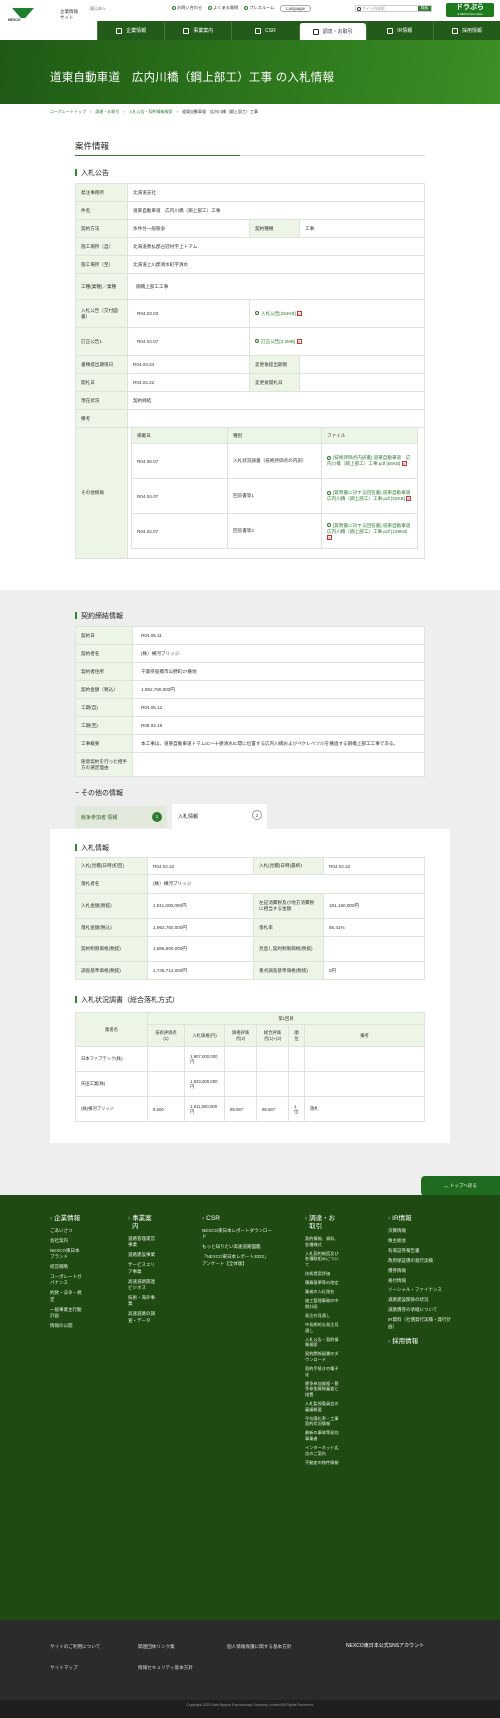 This screenshot has width=500, height=1718. Describe the element at coordinates (219, 816) in the screenshot. I see `tab-bid-info: 入札情報 2` at that location.